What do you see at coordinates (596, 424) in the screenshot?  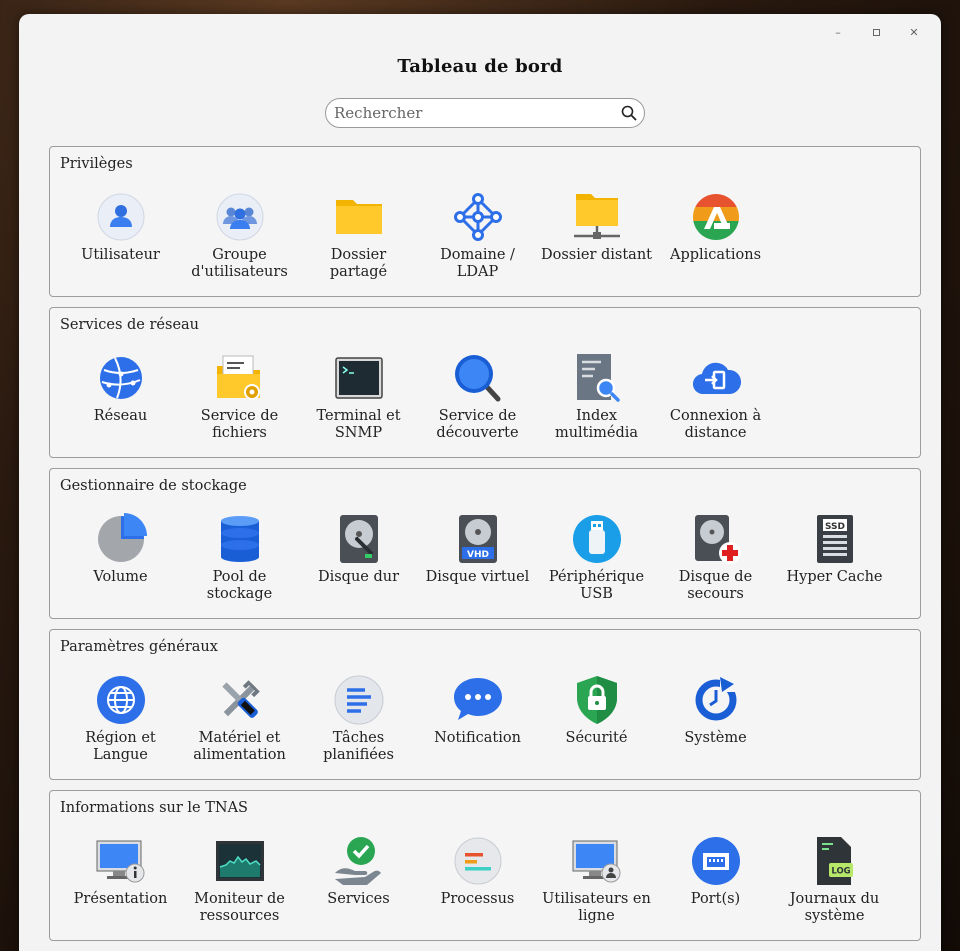 I see `app-item-label: Index multimédia` at bounding box center [596, 424].